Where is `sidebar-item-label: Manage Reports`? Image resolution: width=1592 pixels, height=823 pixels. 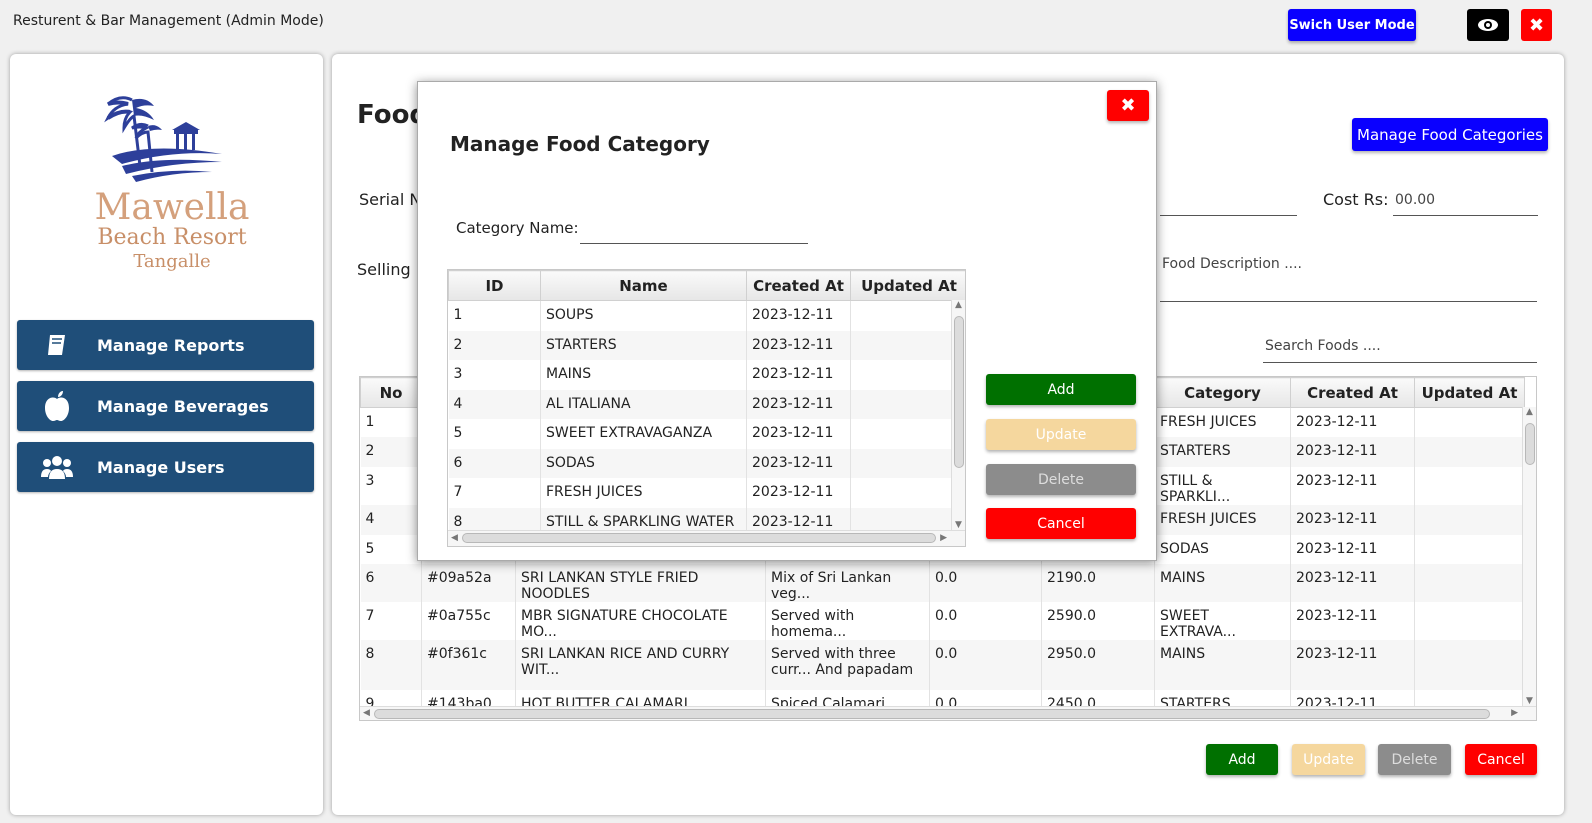
sidebar-item-label: Manage Reports is located at coordinates (171, 345).